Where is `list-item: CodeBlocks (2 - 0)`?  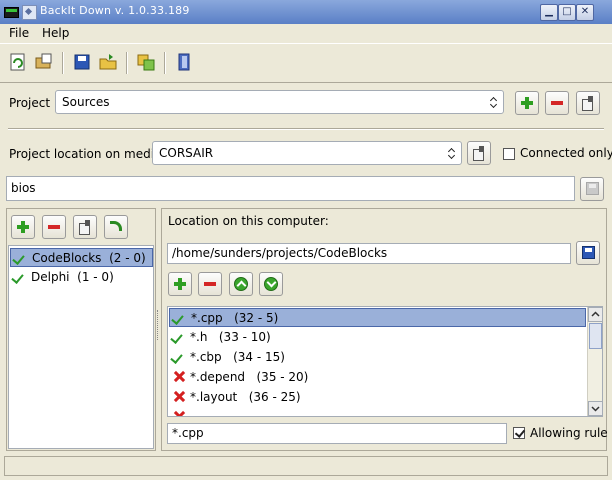 list-item: CodeBlocks (2 - 0) is located at coordinates (81, 257).